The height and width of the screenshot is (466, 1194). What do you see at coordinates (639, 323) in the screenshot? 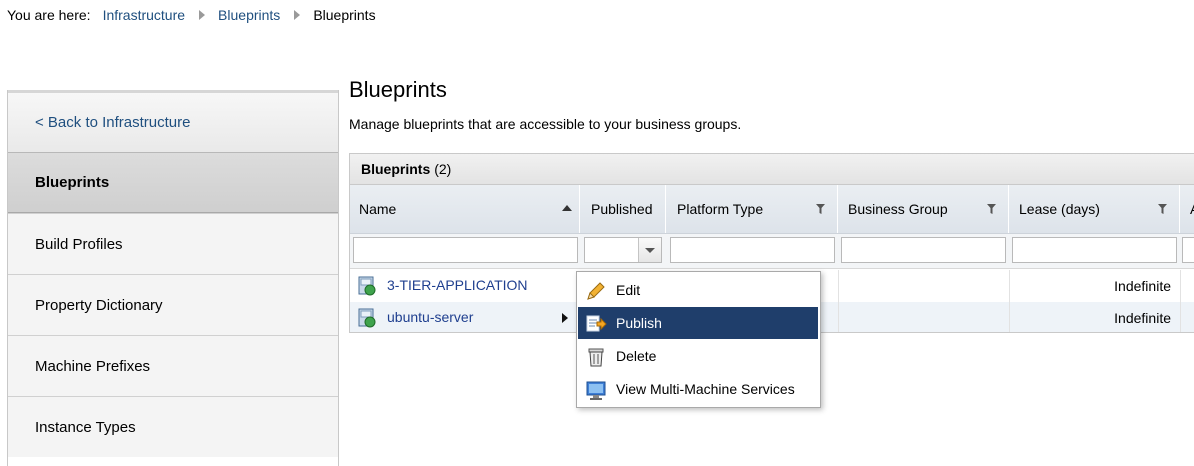
I see `menu-item-label: Publish` at bounding box center [639, 323].